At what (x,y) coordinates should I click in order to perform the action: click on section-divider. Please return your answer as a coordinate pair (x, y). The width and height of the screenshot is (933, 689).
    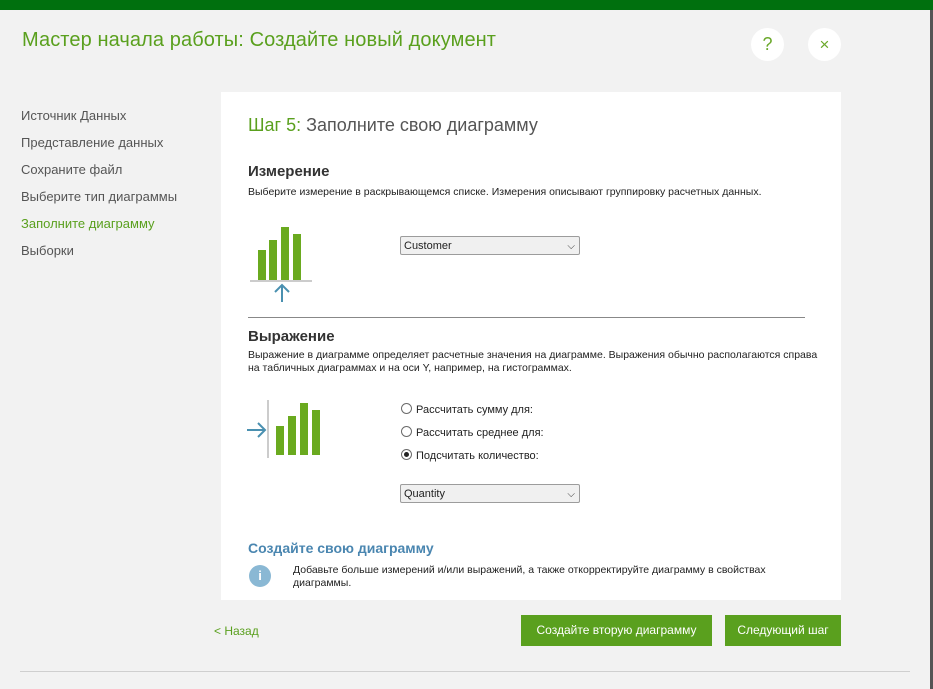
    Looking at the image, I should click on (526, 317).